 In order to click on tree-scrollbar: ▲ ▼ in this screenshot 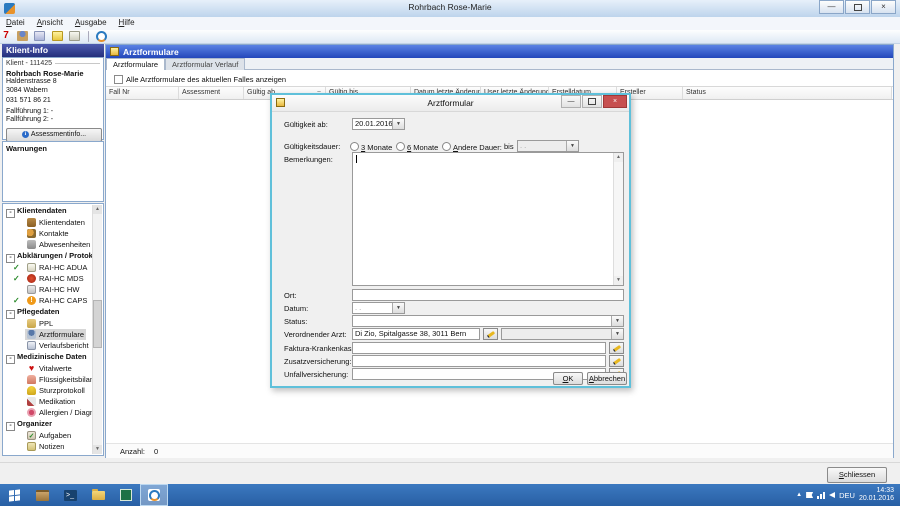, I will do `click(97, 329)`.